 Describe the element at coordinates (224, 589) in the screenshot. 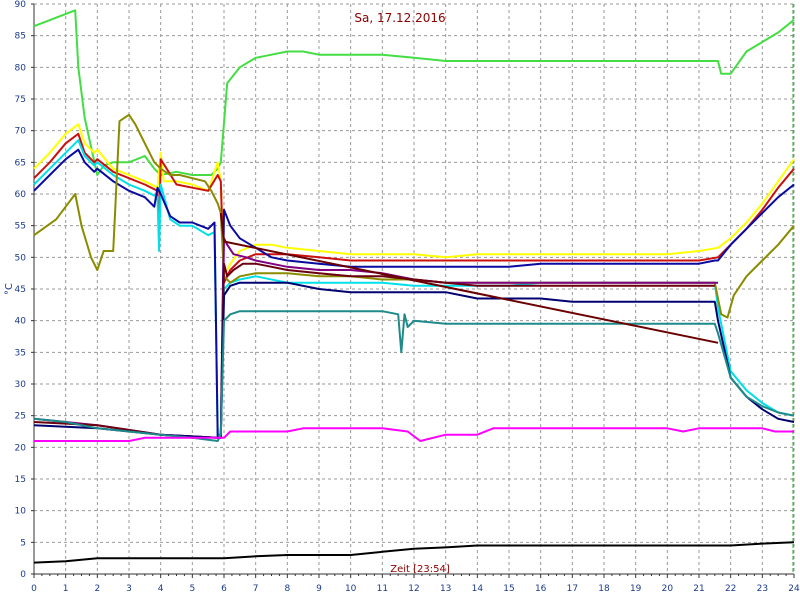

I see `x-tick-label: 6` at that location.